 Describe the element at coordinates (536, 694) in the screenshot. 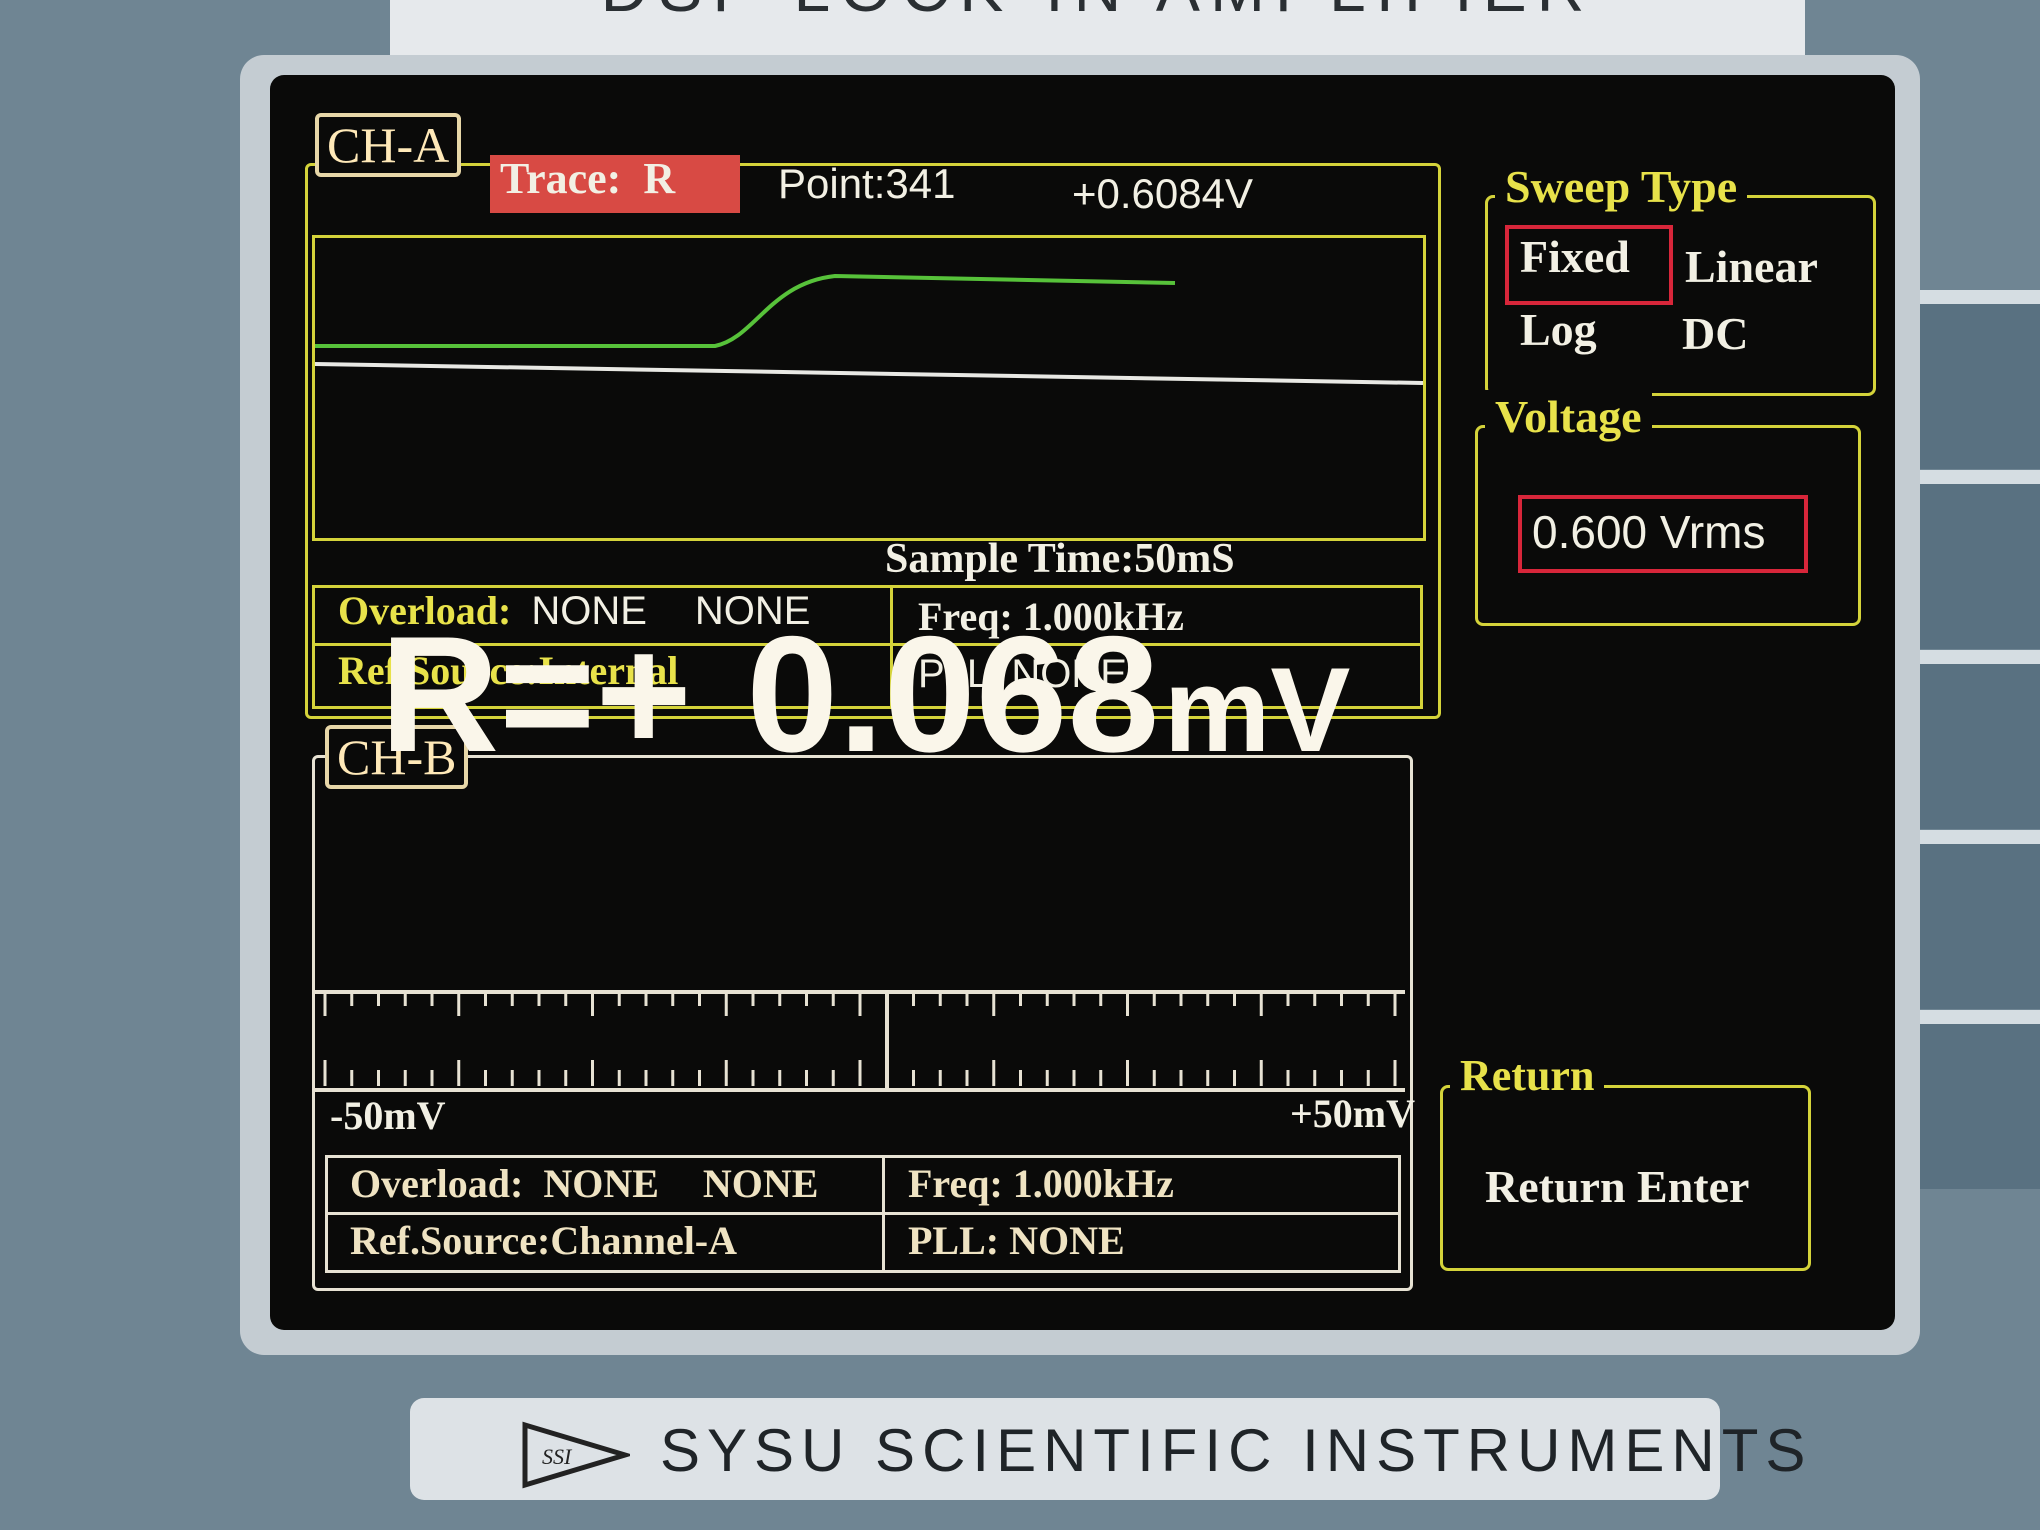

I see `readout-prefix: R=+` at that location.